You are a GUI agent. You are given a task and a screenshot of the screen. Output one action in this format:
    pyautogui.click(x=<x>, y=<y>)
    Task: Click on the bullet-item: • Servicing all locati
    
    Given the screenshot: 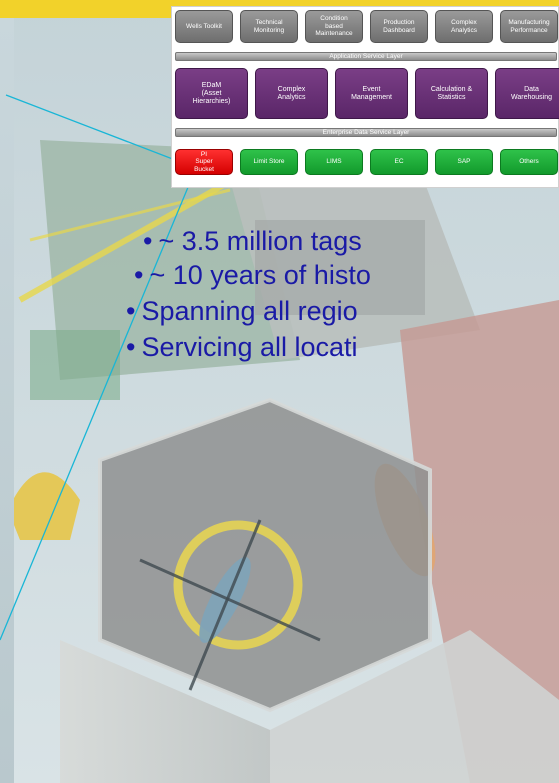 What is the action you would take?
    pyautogui.click(x=242, y=347)
    